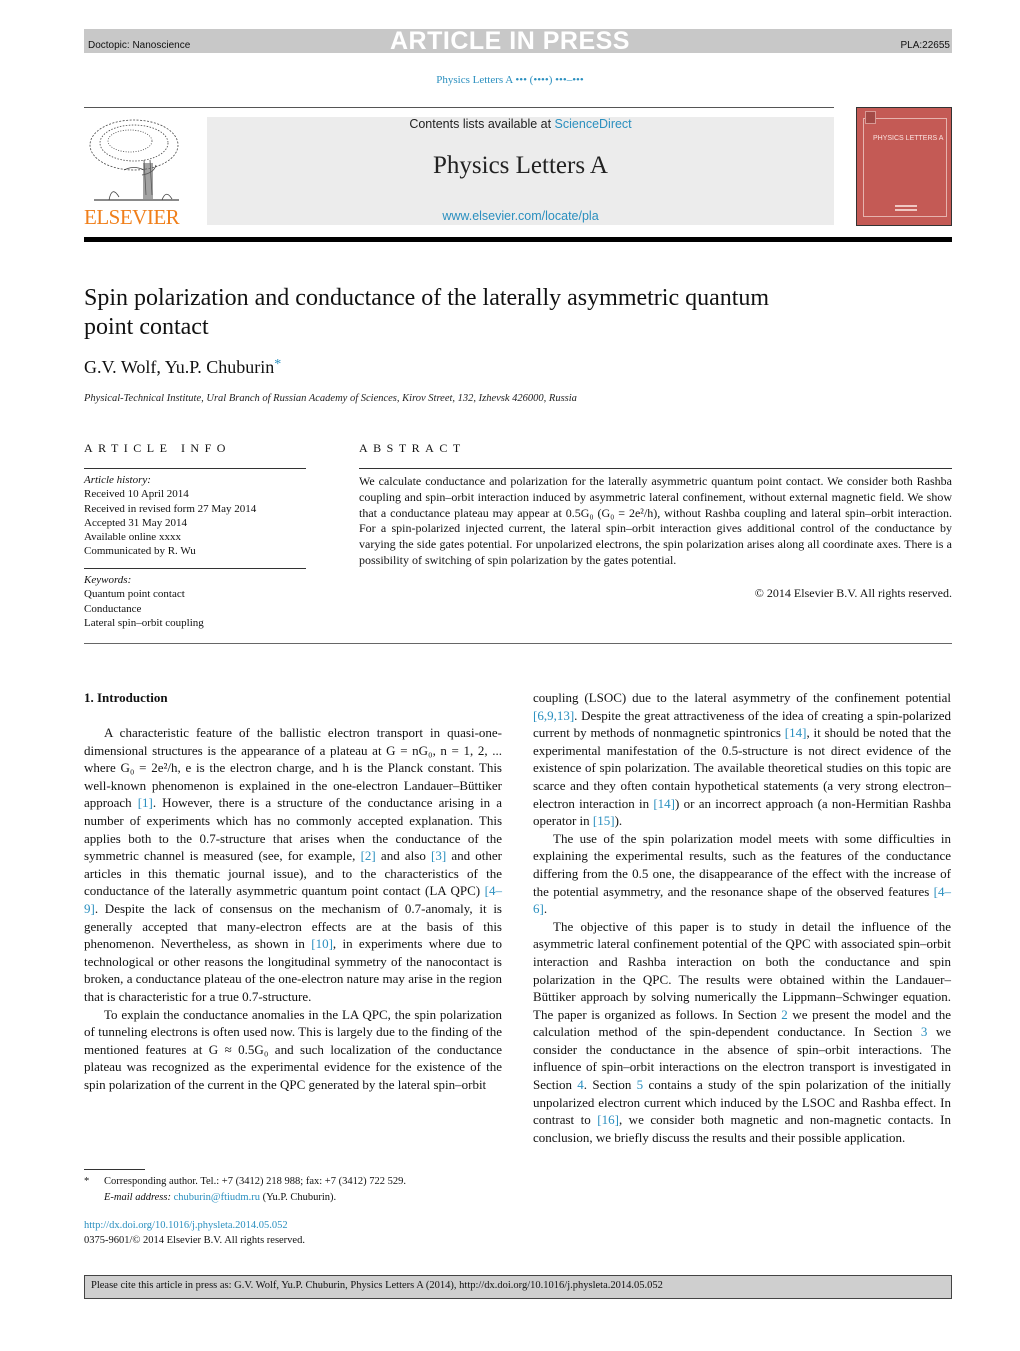  What do you see at coordinates (135, 522) in the screenshot?
I see `history-item: Accepted 31 May 2014` at bounding box center [135, 522].